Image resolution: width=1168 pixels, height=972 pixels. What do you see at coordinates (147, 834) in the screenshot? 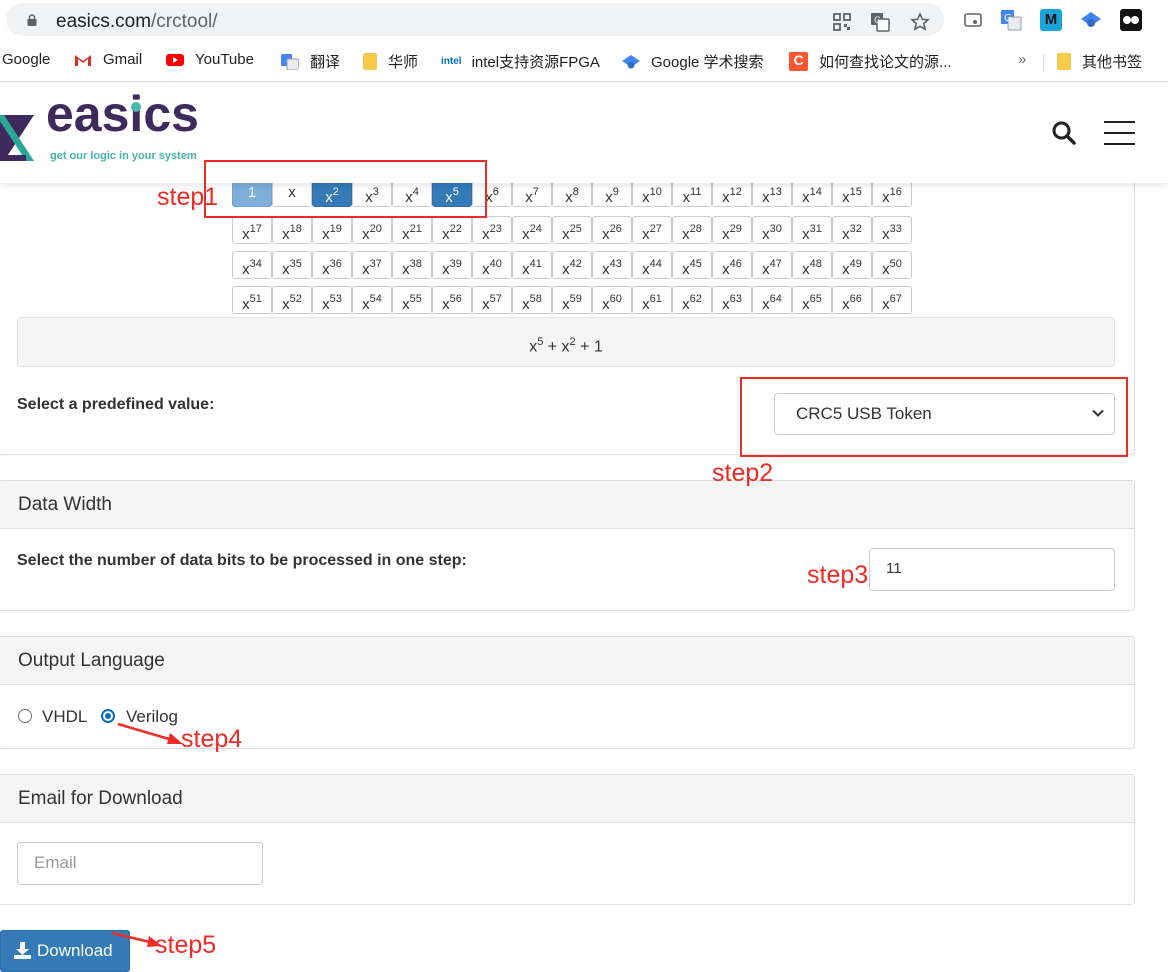
I see `annotation-arrows` at bounding box center [147, 834].